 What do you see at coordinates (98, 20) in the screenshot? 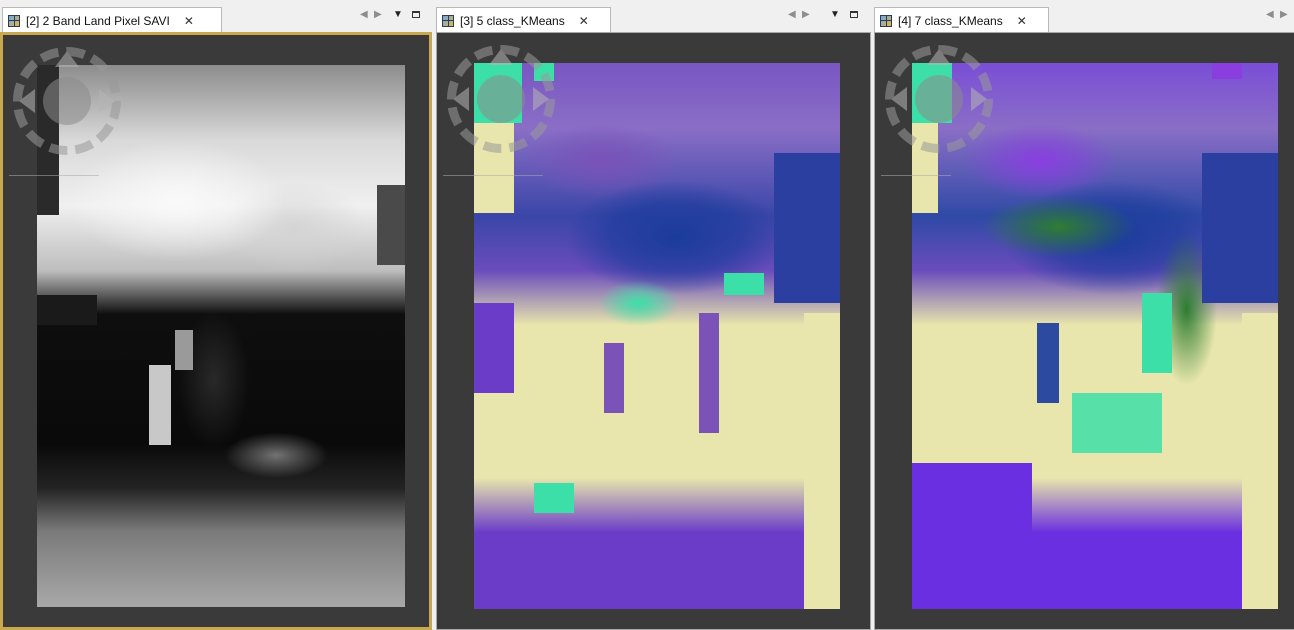
I see `tab-label: [2] 2 Band Land Pixel SAVI` at bounding box center [98, 20].